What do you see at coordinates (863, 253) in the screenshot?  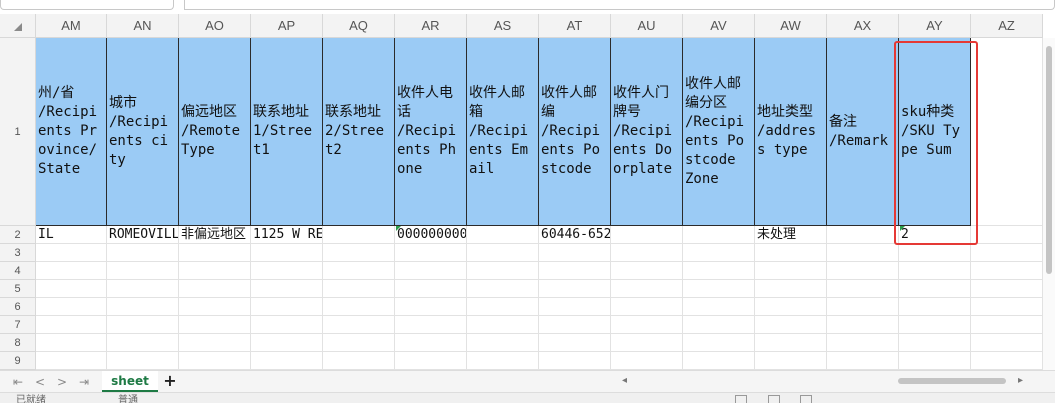 I see `cell-ax3` at bounding box center [863, 253].